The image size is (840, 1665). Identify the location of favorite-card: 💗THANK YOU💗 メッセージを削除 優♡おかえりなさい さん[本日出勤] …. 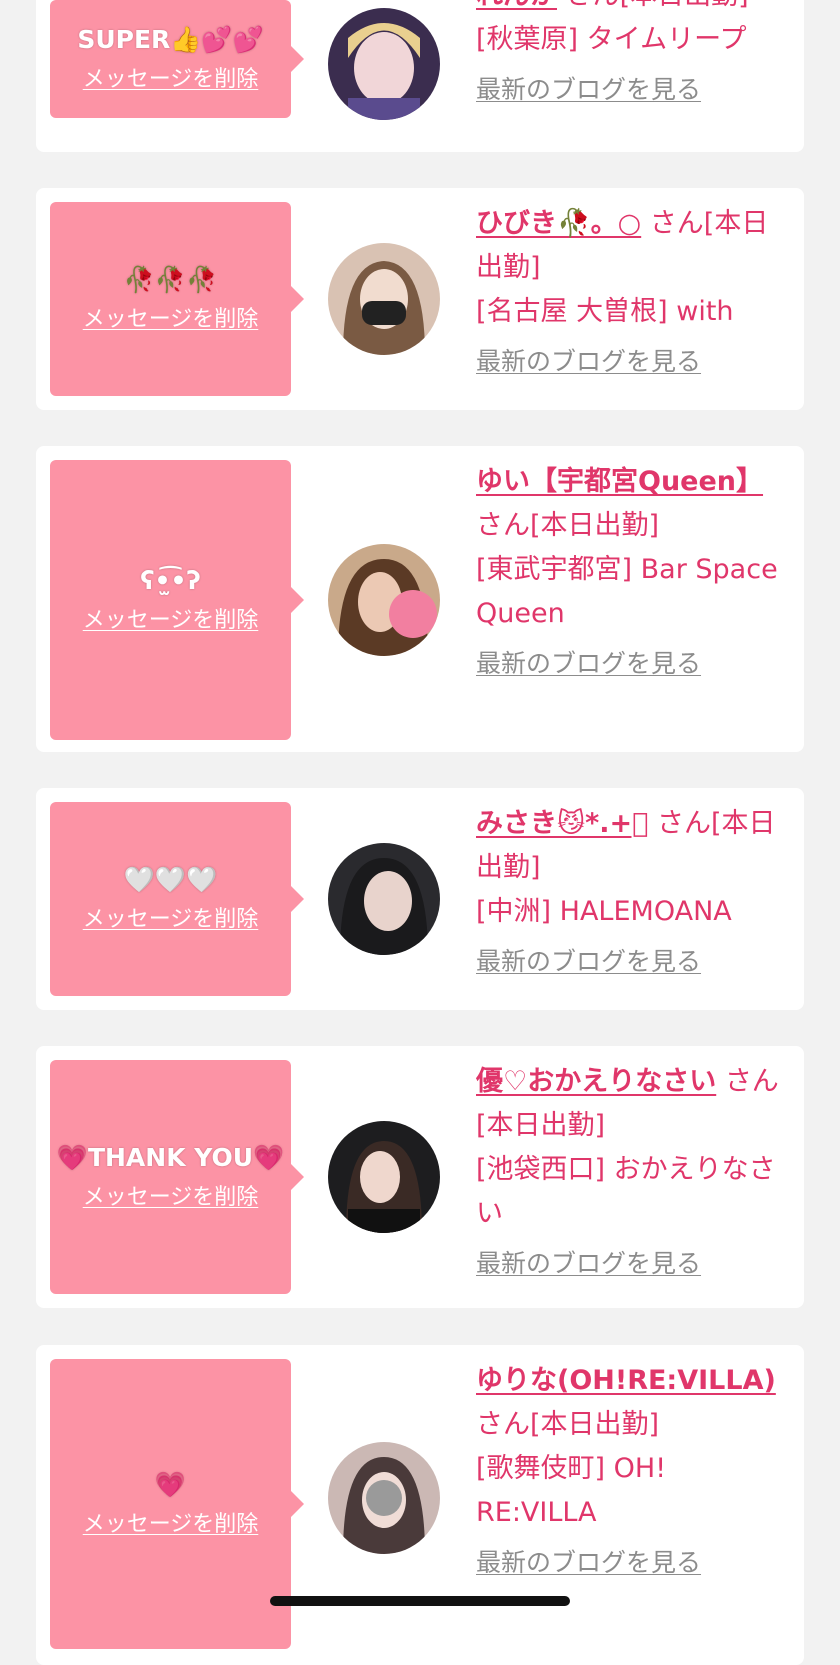
(420, 1177).